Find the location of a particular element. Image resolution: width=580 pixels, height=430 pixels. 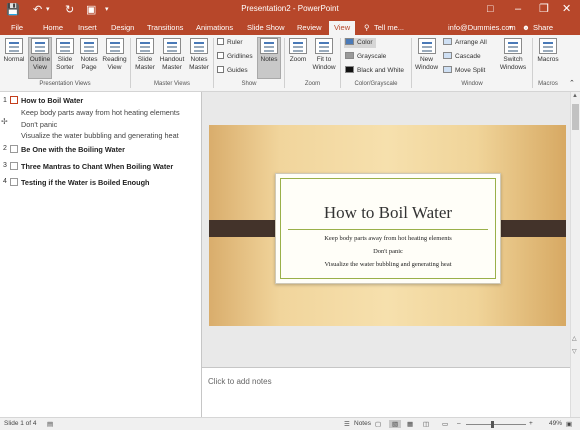

notes-pane: Click to add notes is located at coordinates (386, 392).